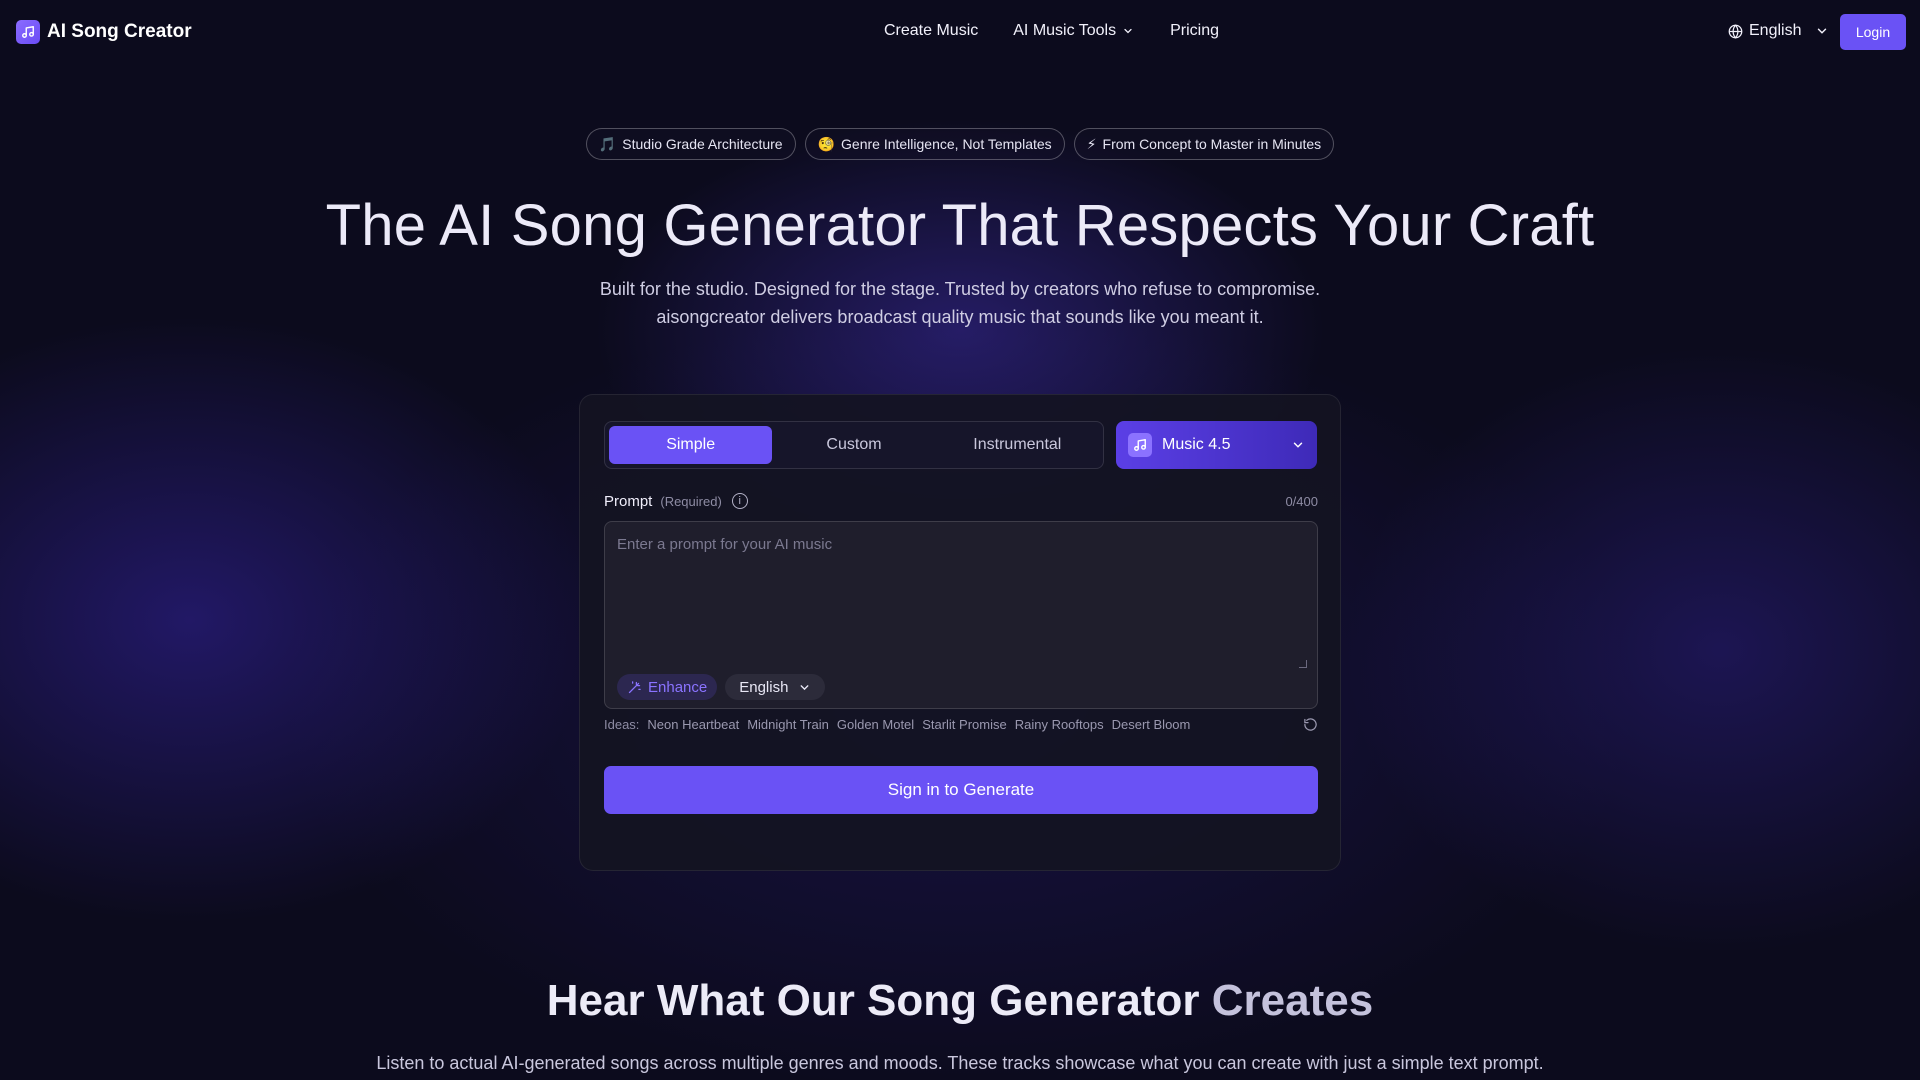 The width and height of the screenshot is (1920, 1080). What do you see at coordinates (739, 501) in the screenshot?
I see `info-icon: i` at bounding box center [739, 501].